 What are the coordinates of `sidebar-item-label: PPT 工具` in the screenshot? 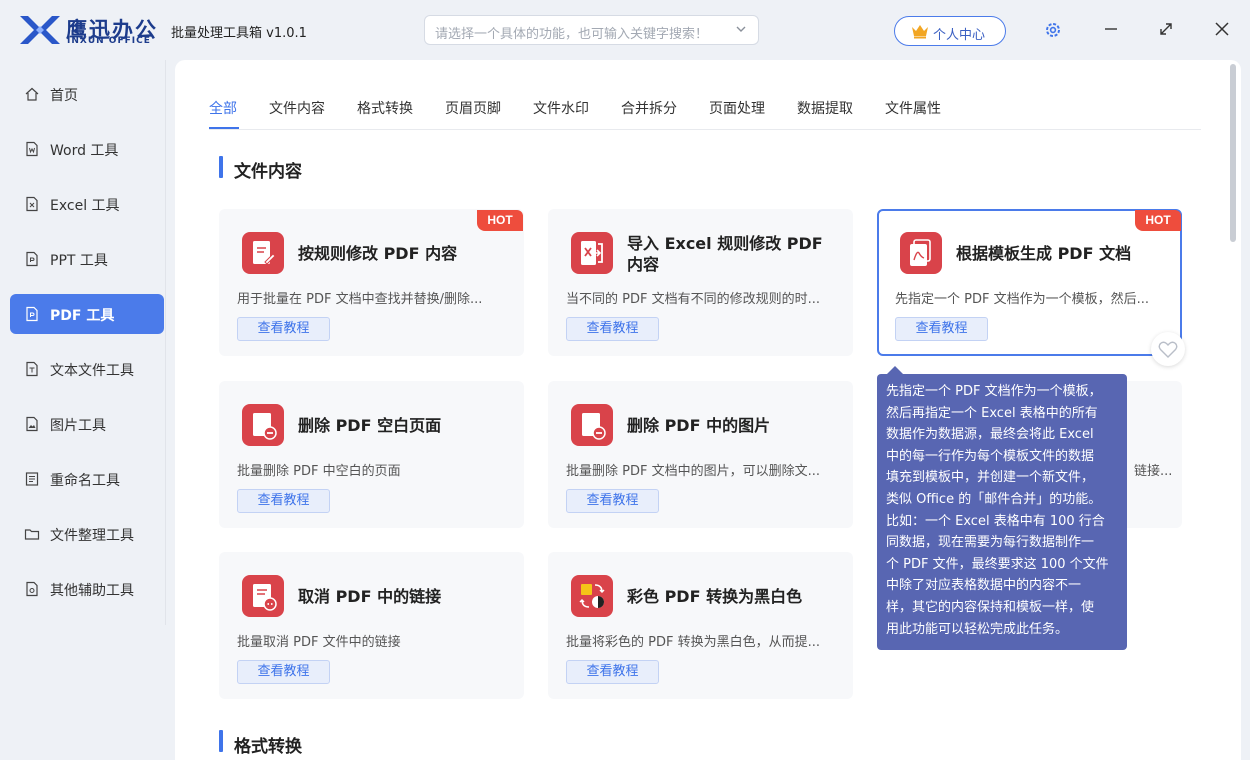 It's located at (79, 261).